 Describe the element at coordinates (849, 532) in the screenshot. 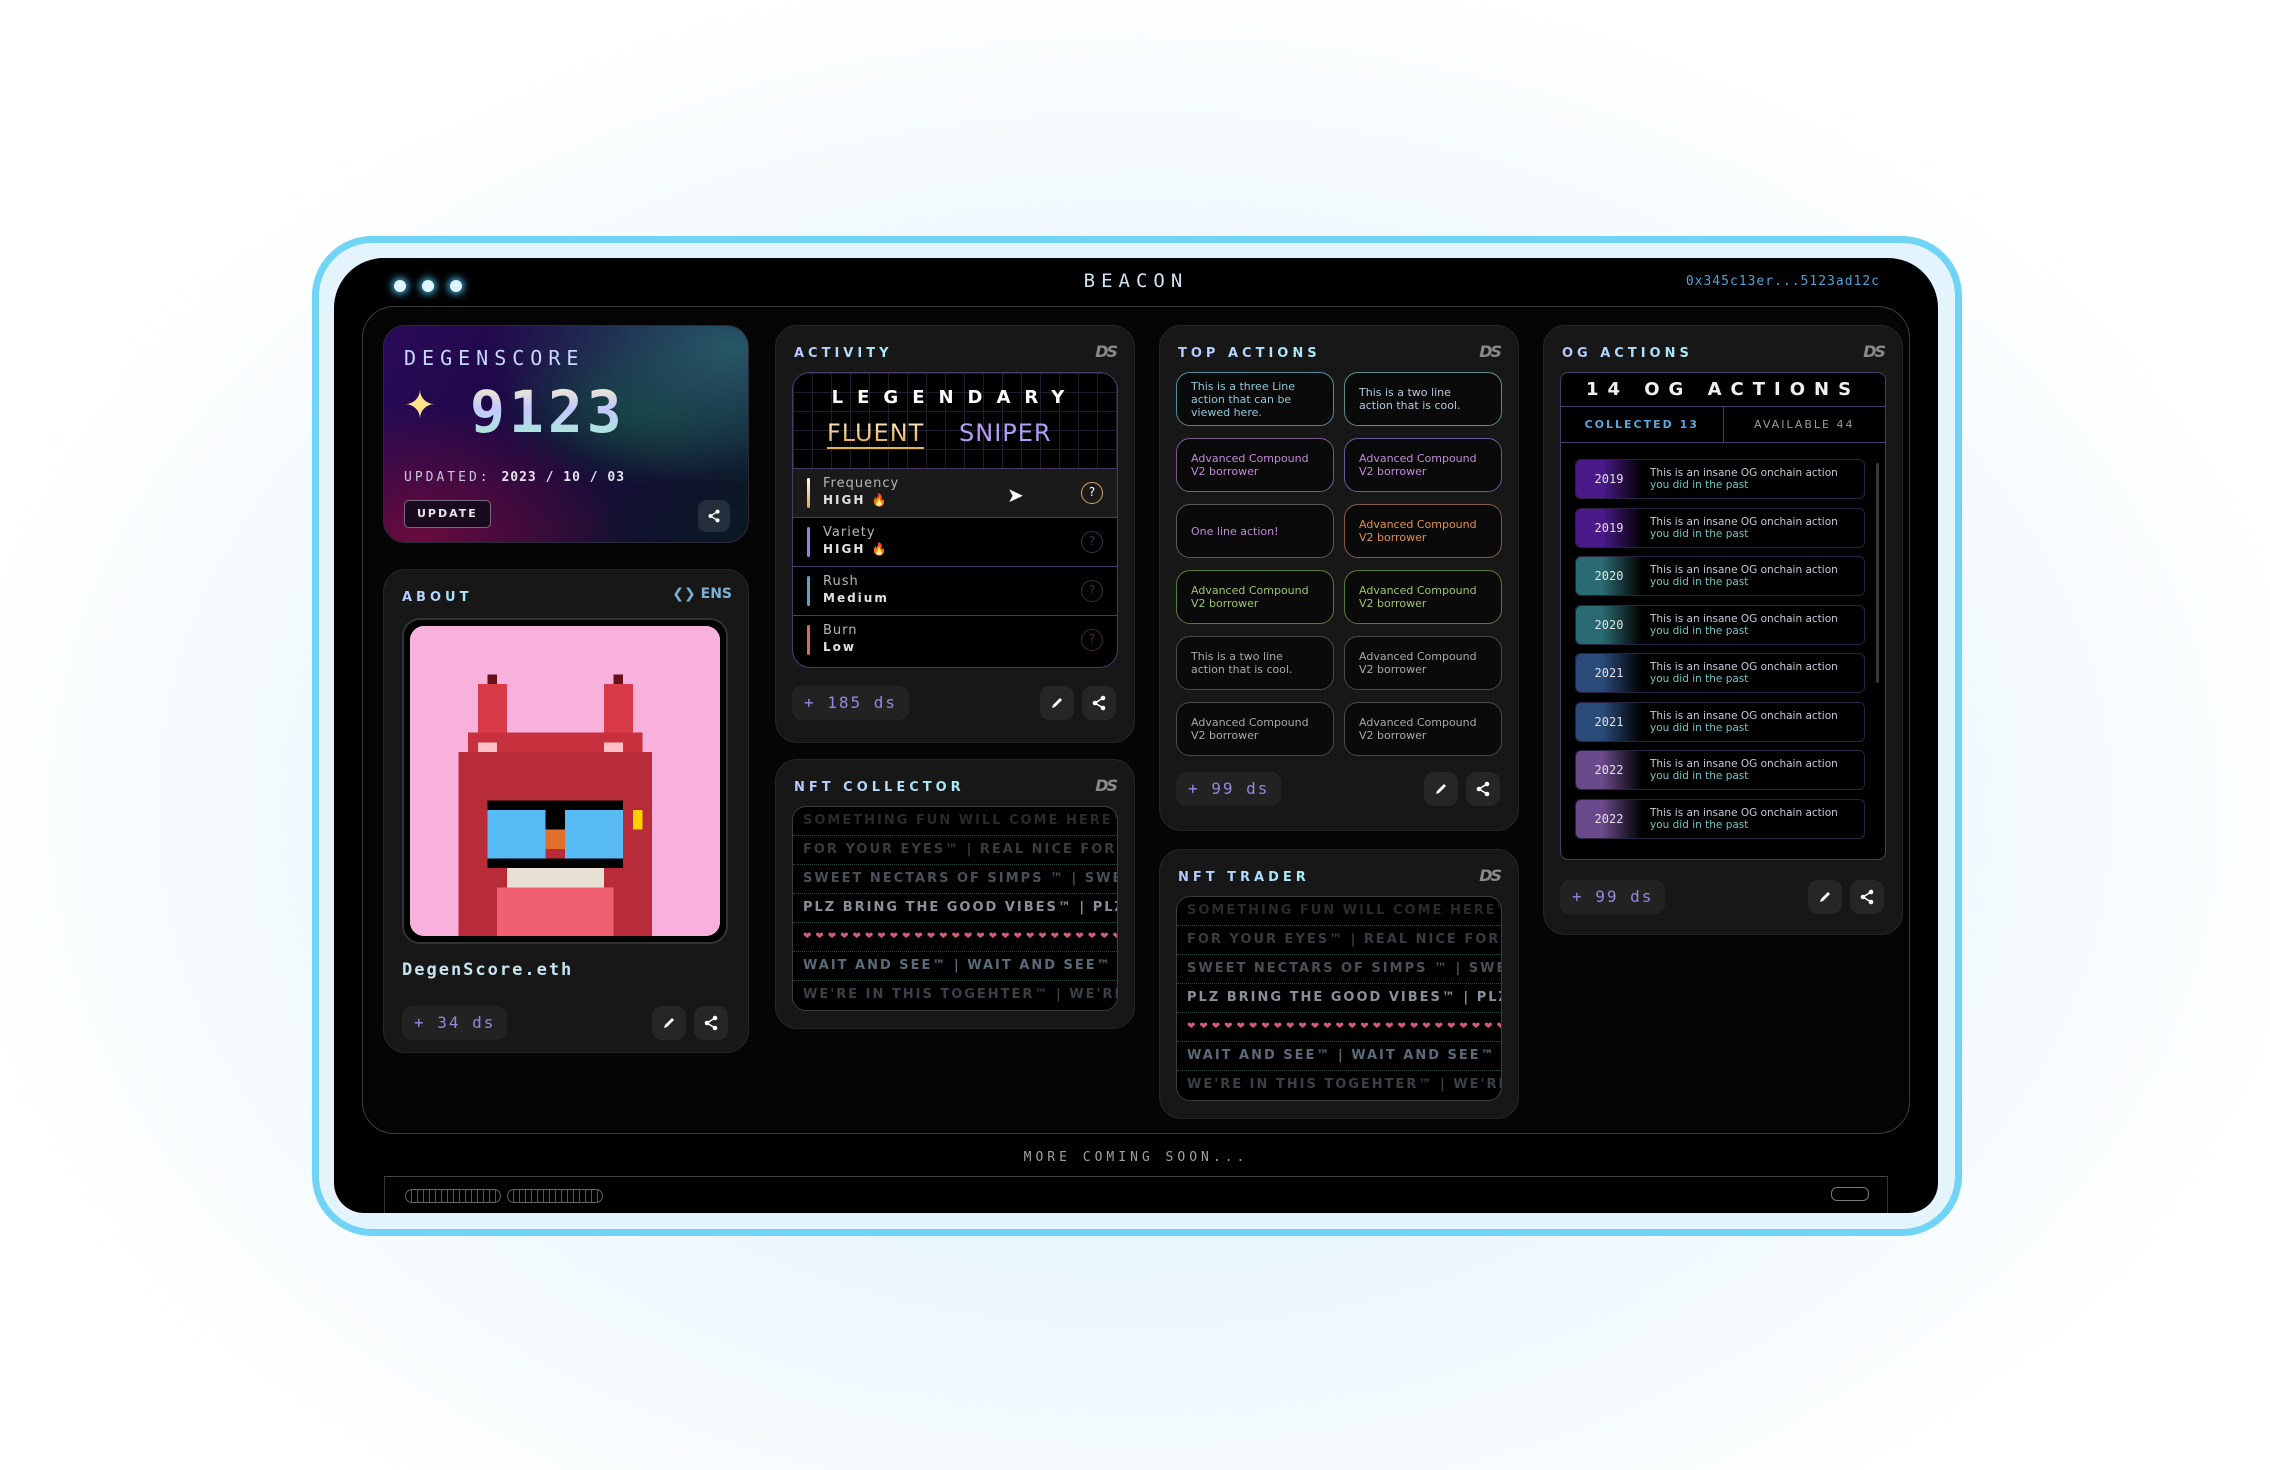

I see `row-label: Variety` at that location.